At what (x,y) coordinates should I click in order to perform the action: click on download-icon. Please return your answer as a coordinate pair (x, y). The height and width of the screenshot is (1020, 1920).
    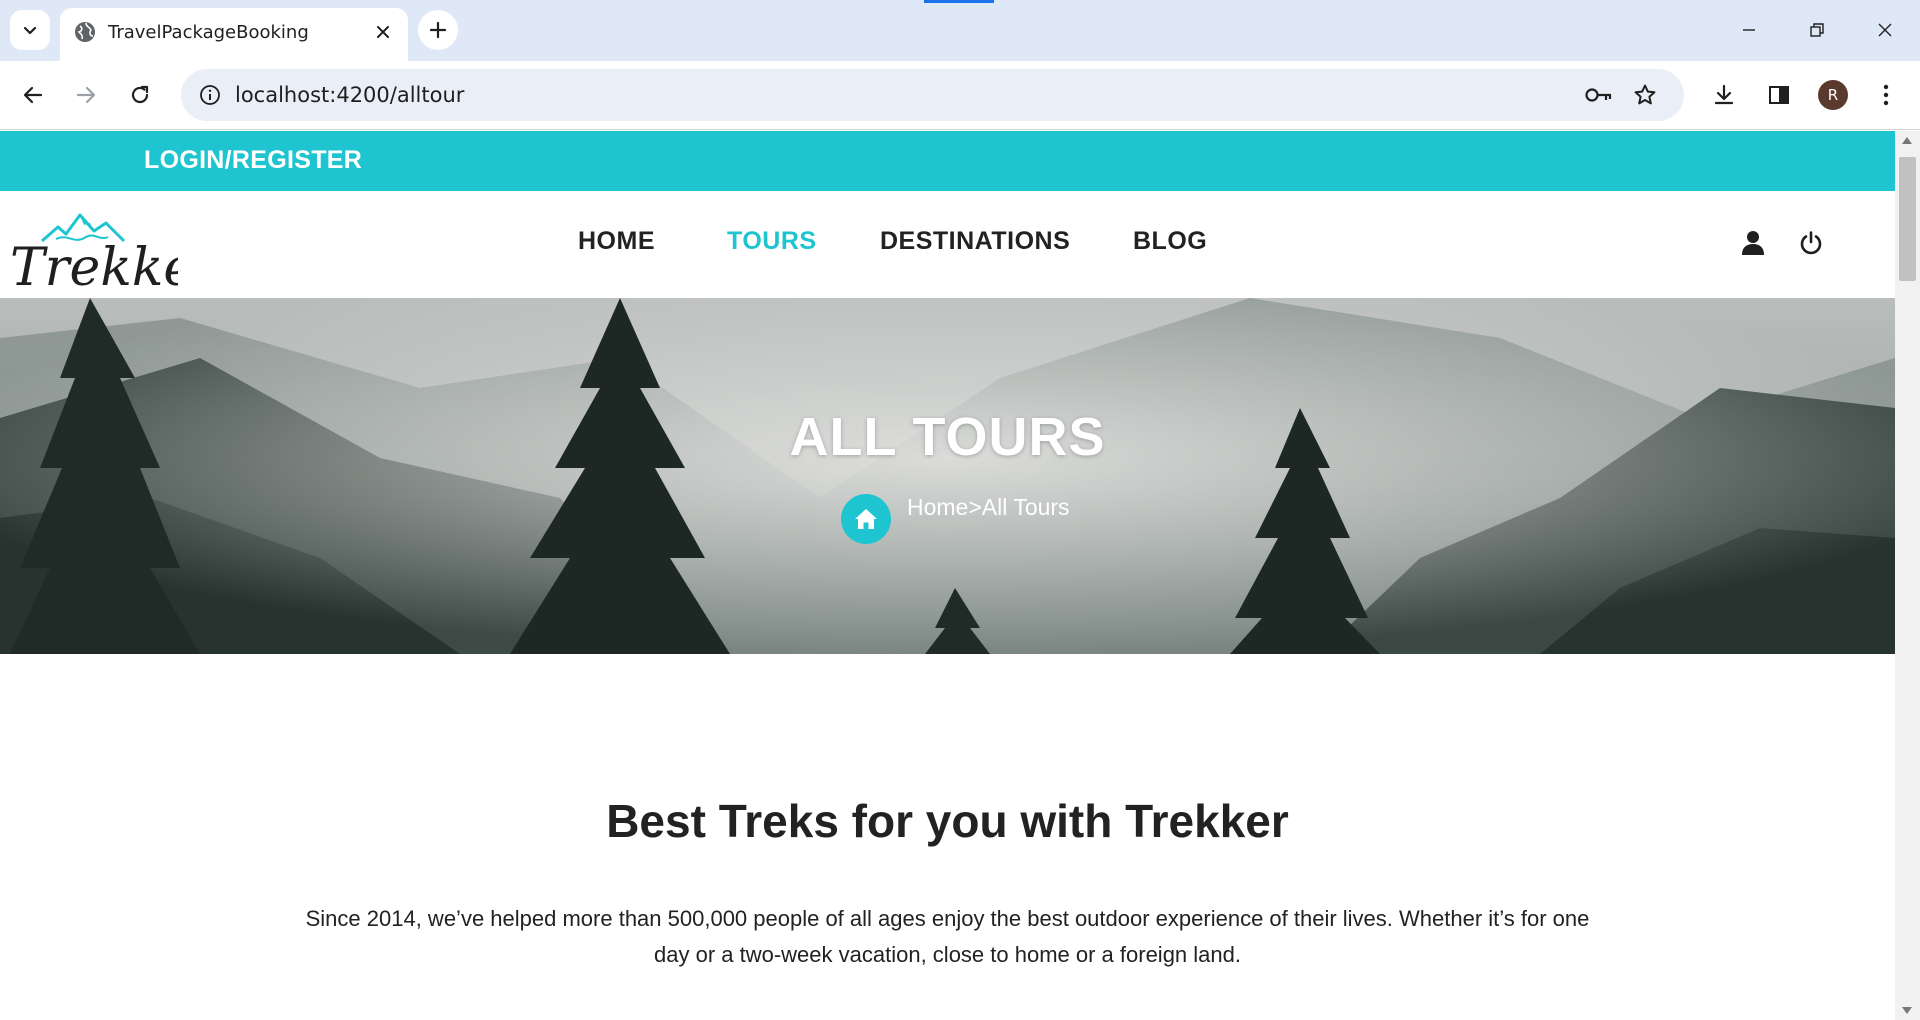
    Looking at the image, I should click on (1724, 94).